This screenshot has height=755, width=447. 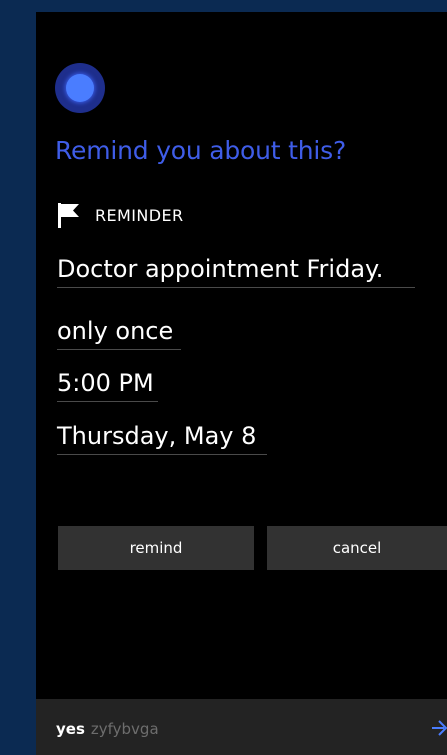 What do you see at coordinates (107, 385) in the screenshot?
I see `time-picker: 5:00 PM` at bounding box center [107, 385].